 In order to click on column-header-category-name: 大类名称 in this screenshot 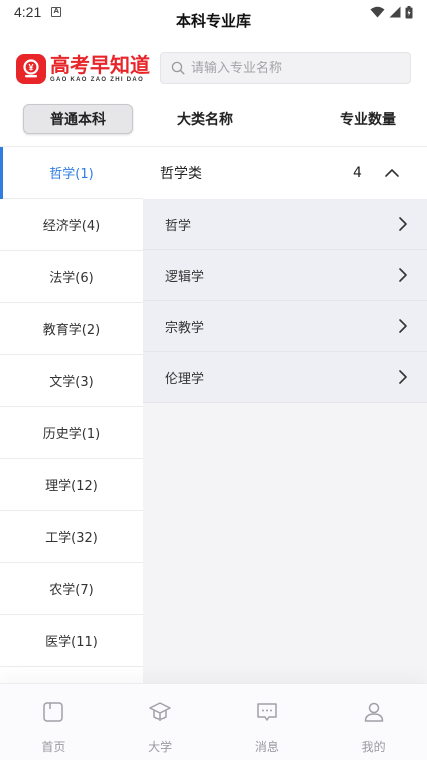, I will do `click(205, 120)`.